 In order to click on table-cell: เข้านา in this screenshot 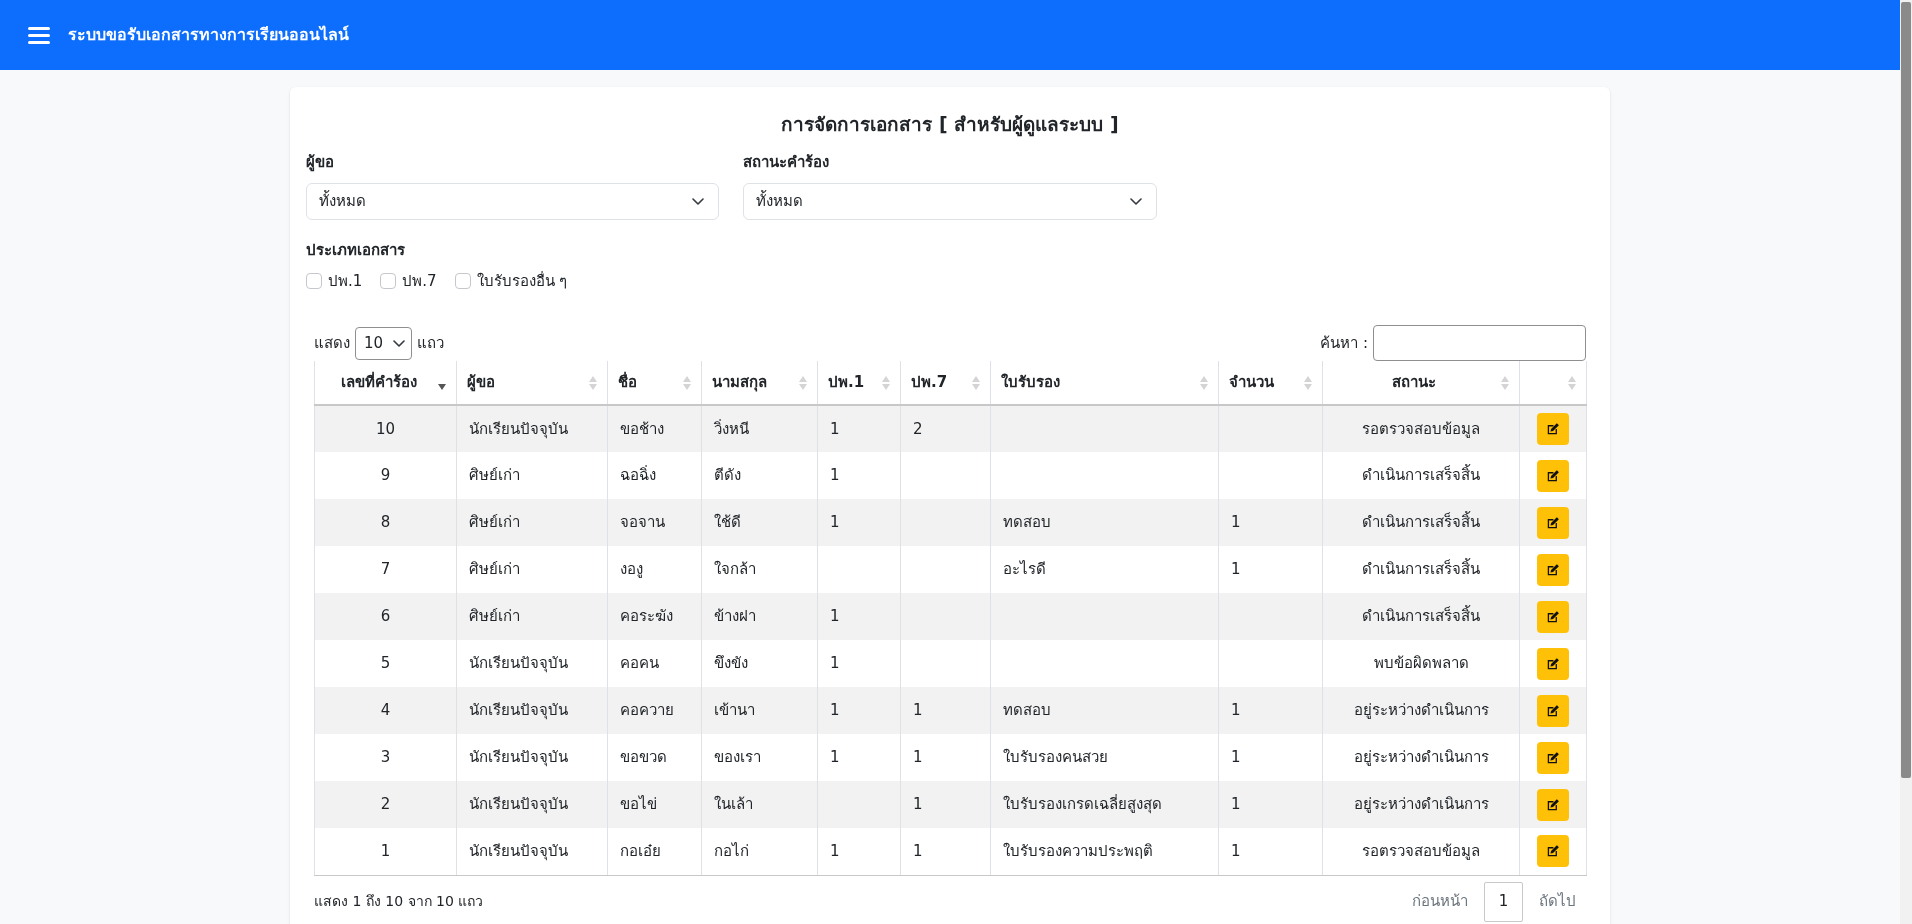, I will do `click(734, 710)`.